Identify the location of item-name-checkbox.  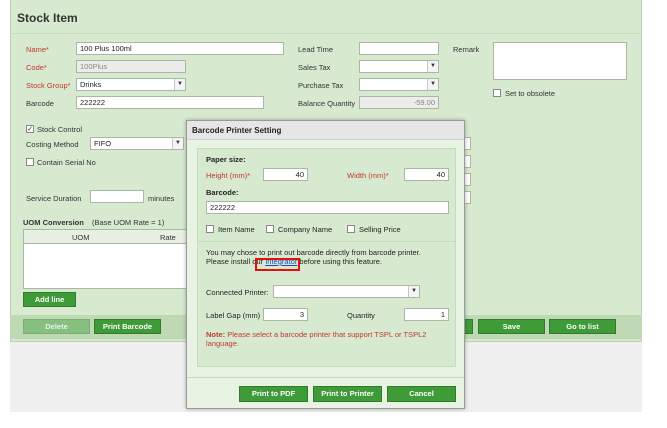
(210, 229).